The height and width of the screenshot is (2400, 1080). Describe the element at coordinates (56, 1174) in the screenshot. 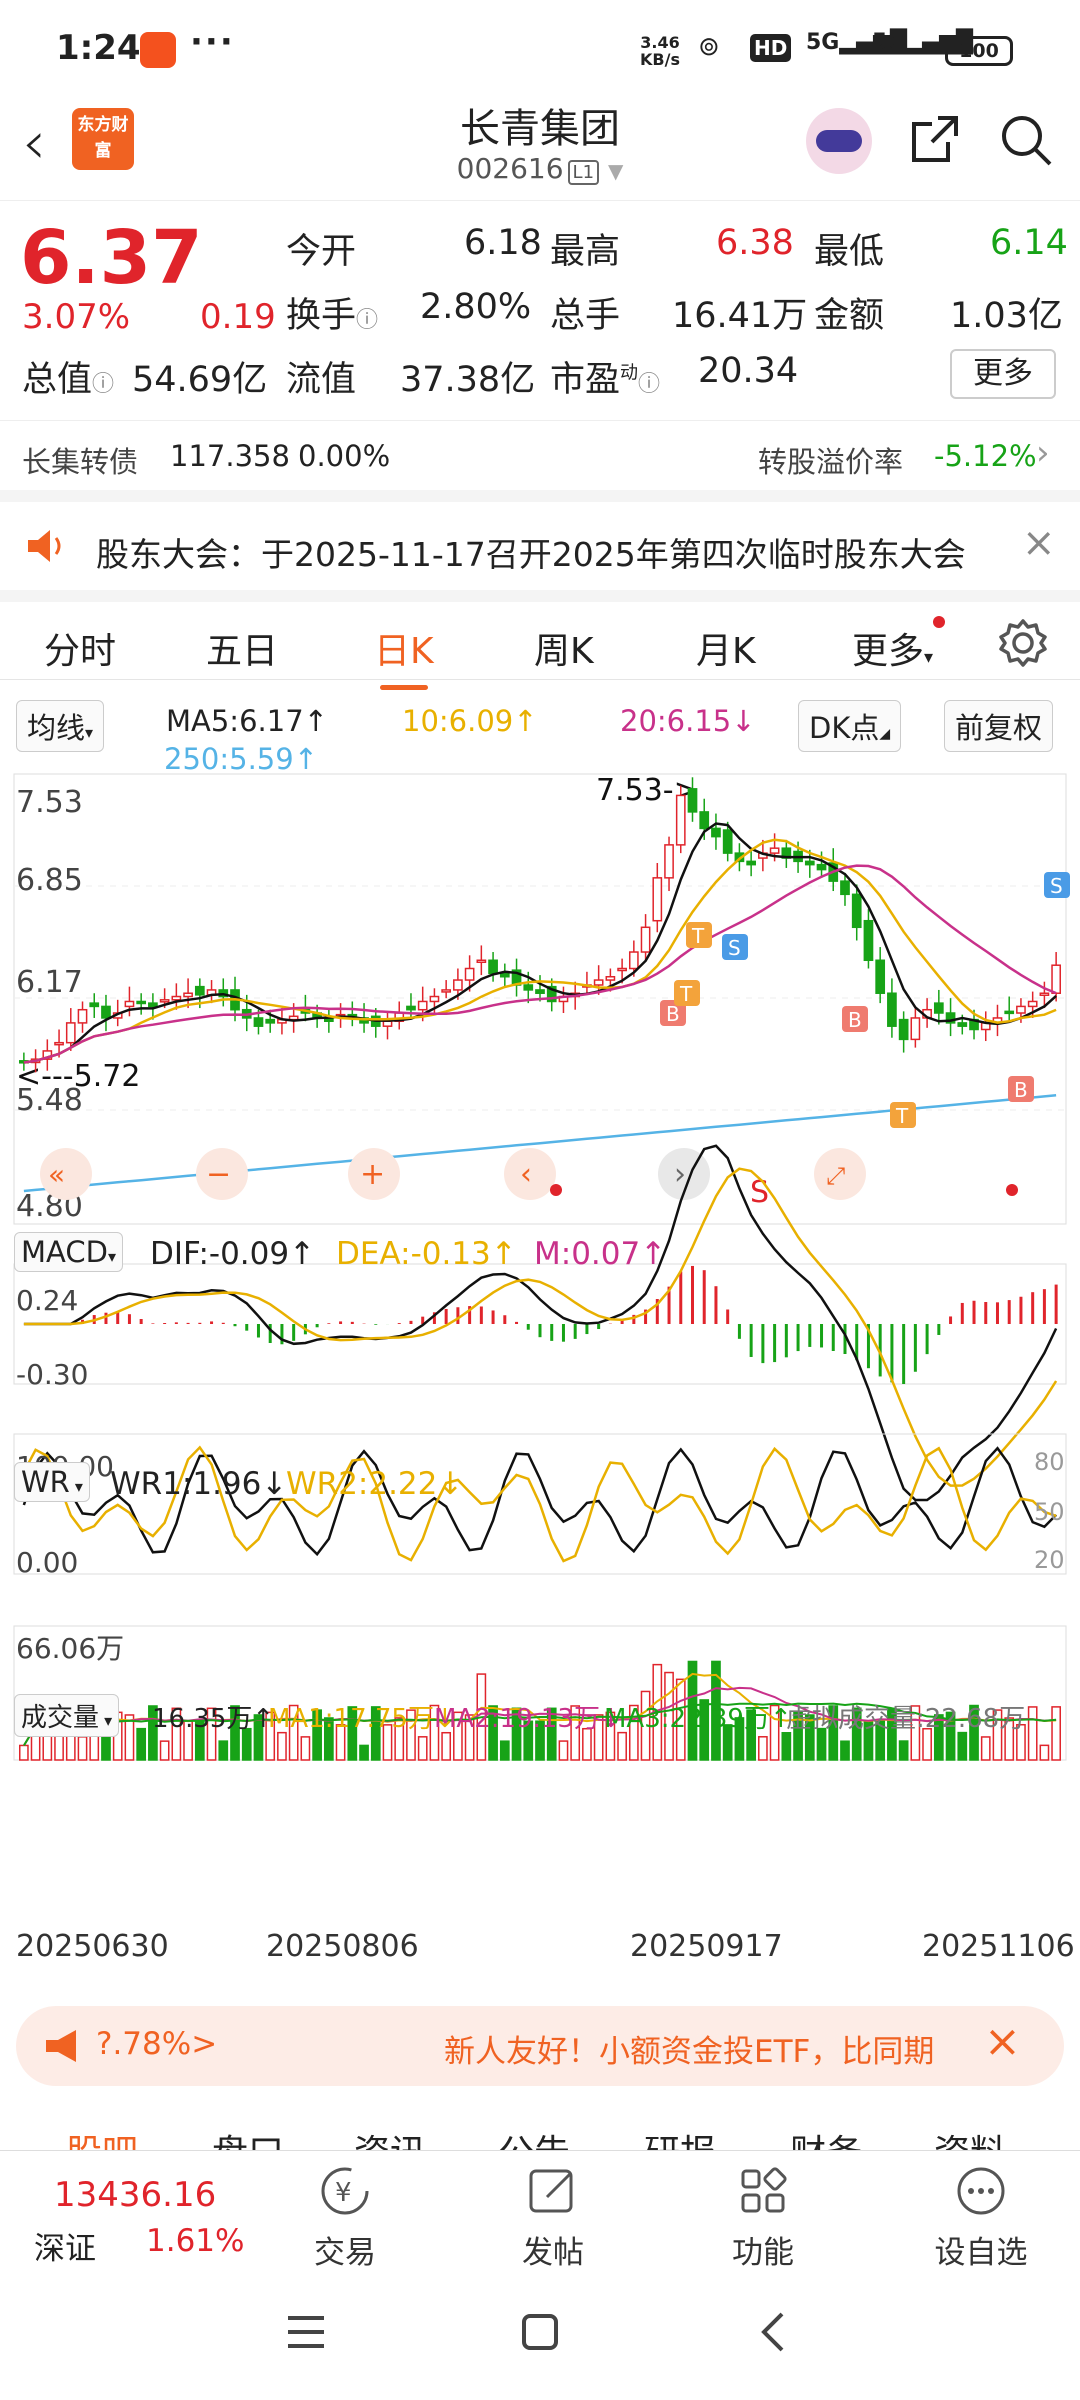

I see `rewind-icon: «` at that location.